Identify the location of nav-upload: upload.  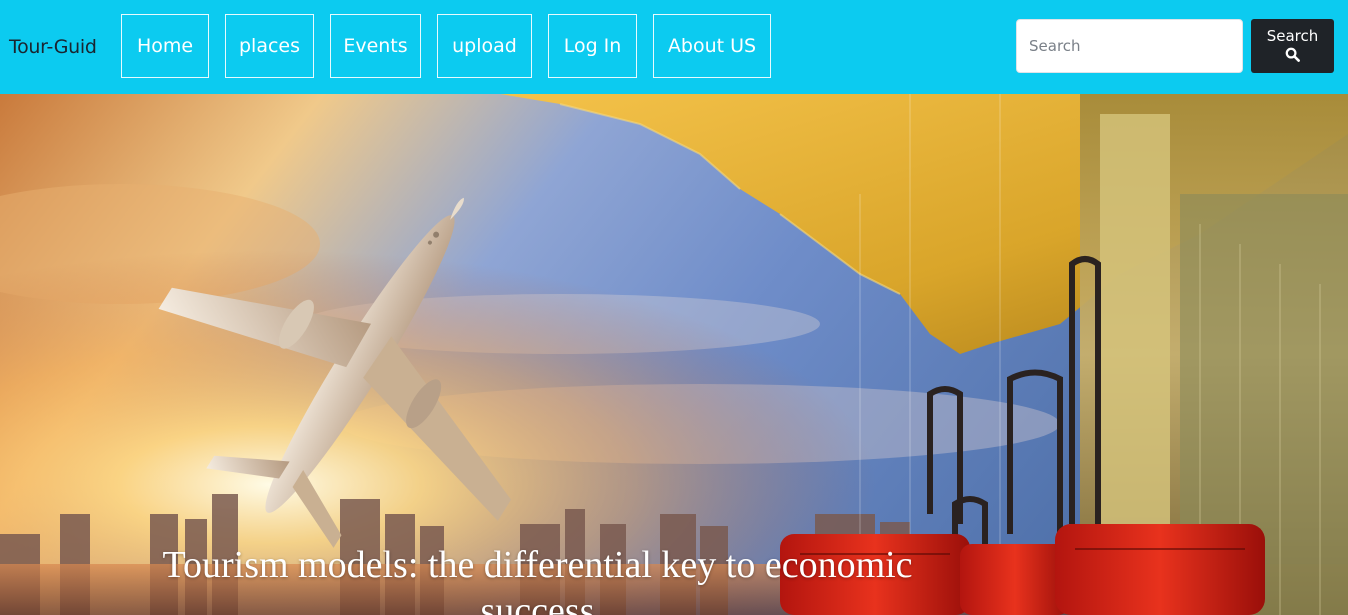
(484, 46).